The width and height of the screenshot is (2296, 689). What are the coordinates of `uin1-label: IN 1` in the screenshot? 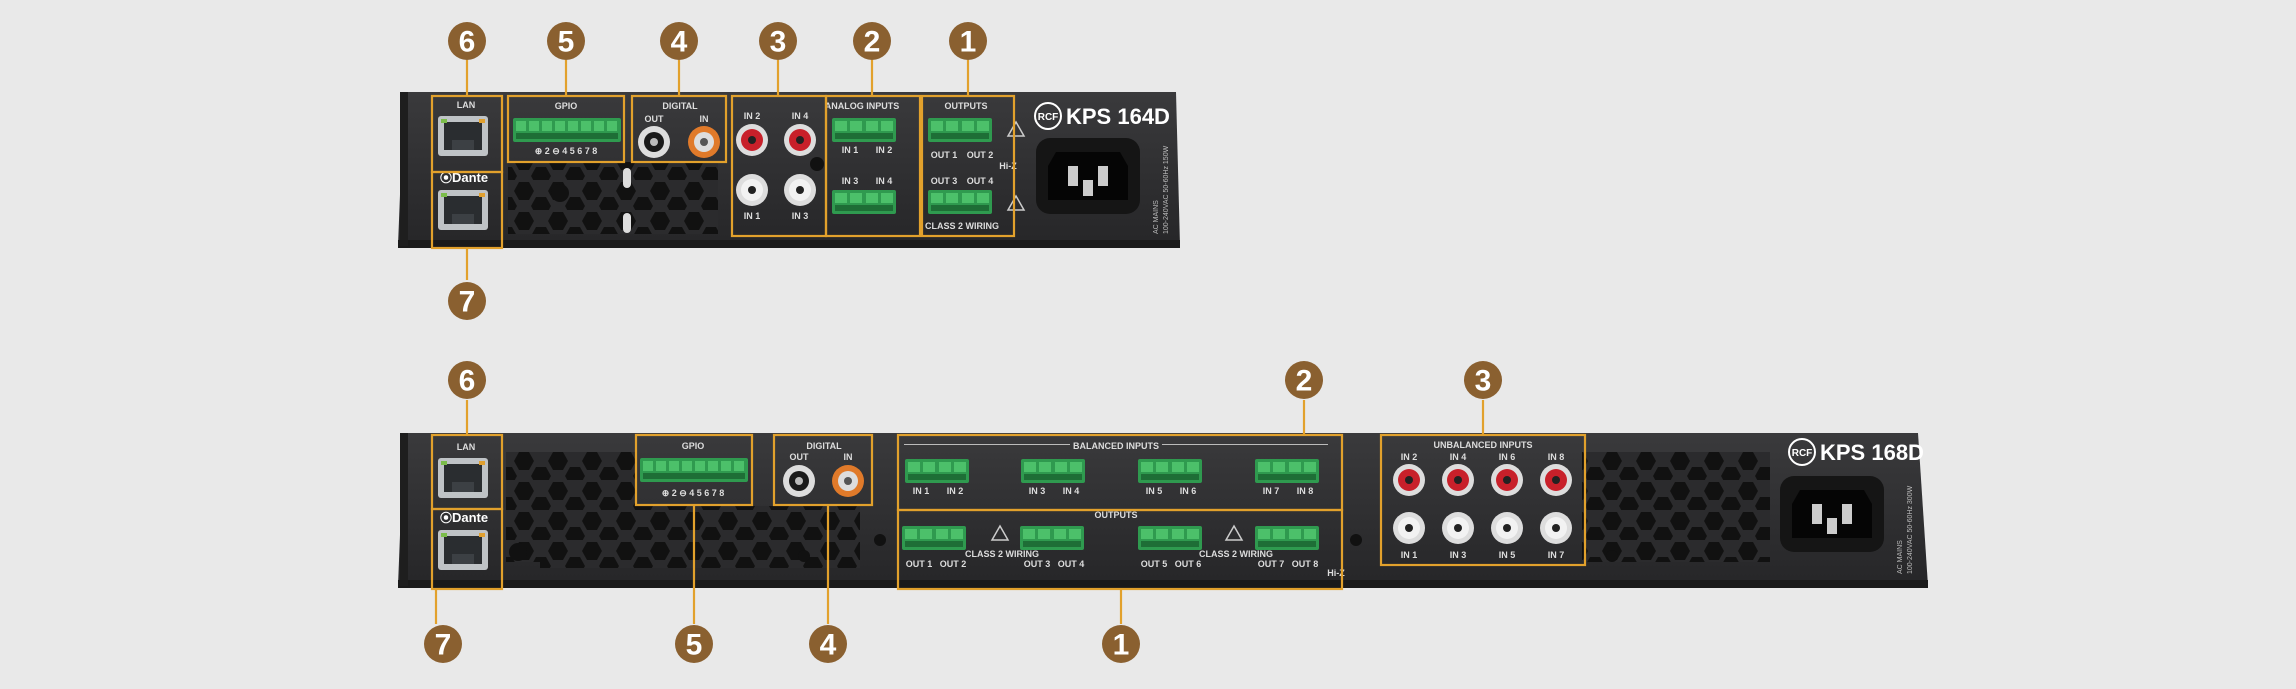 It's located at (1409, 555).